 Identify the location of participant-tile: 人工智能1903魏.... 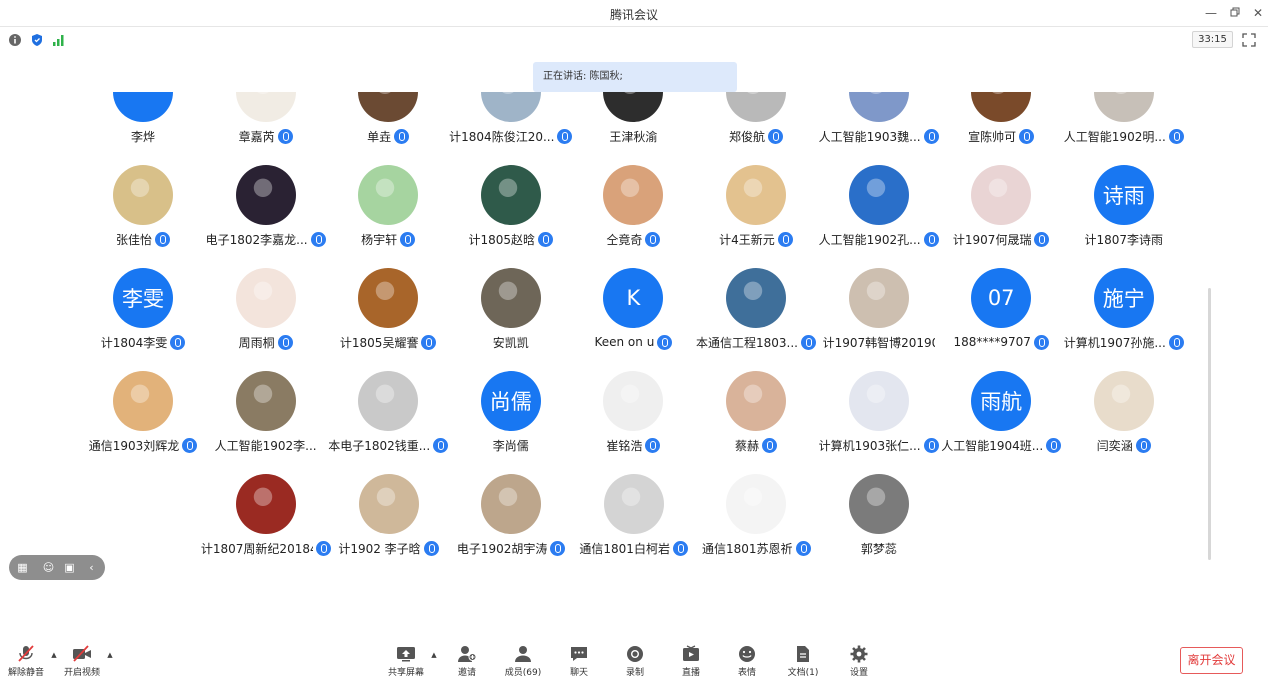
(879, 127).